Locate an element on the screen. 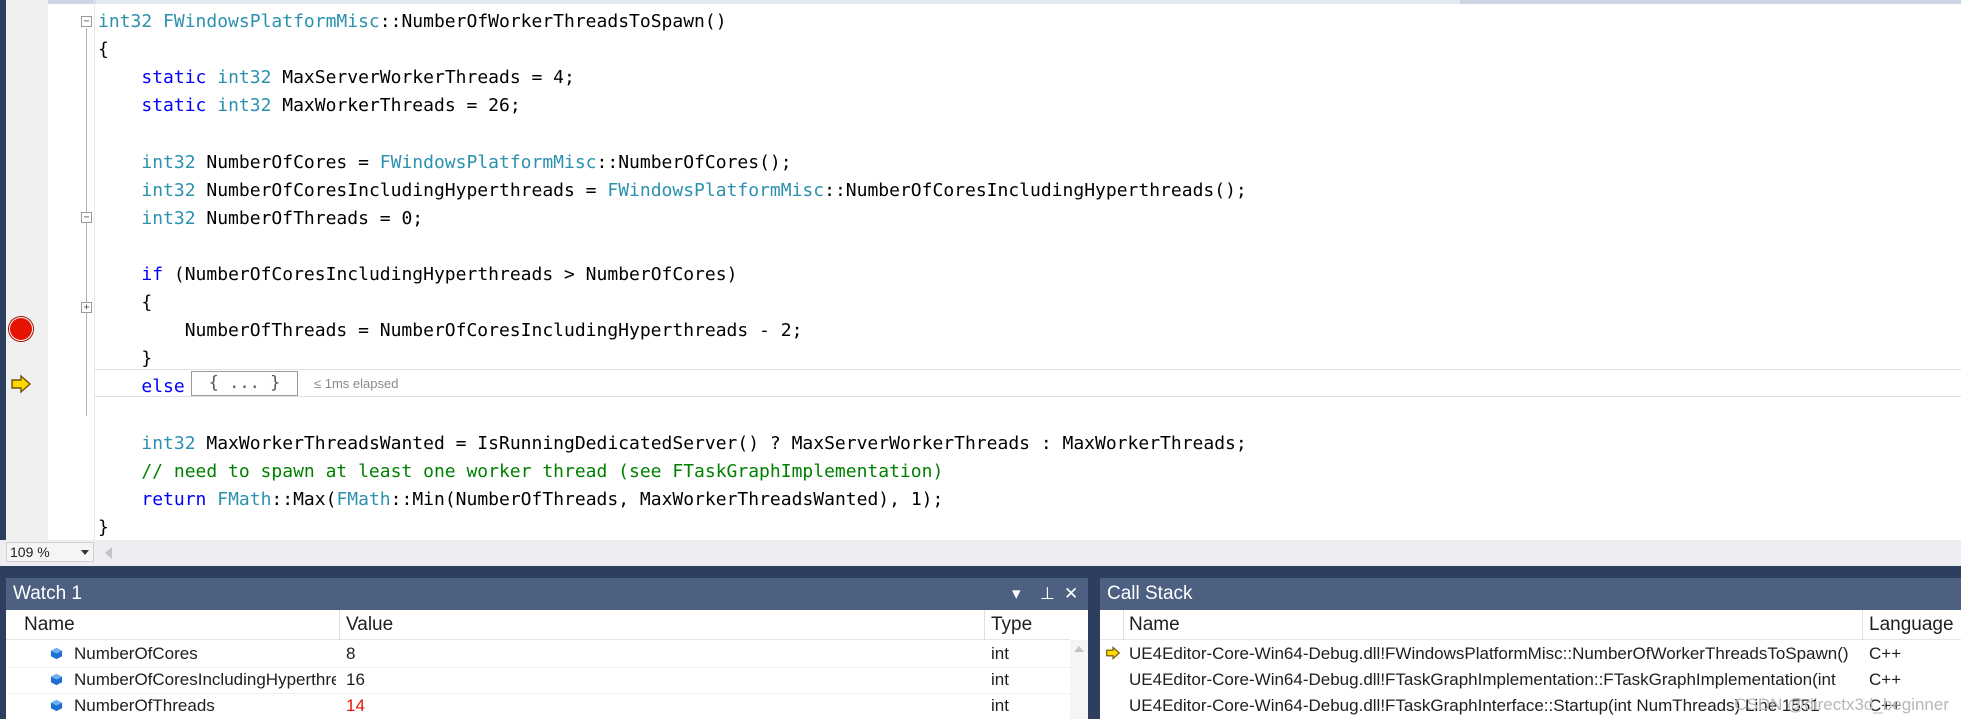 The image size is (1961, 719). collapse-function-icon: − is located at coordinates (86, 21).